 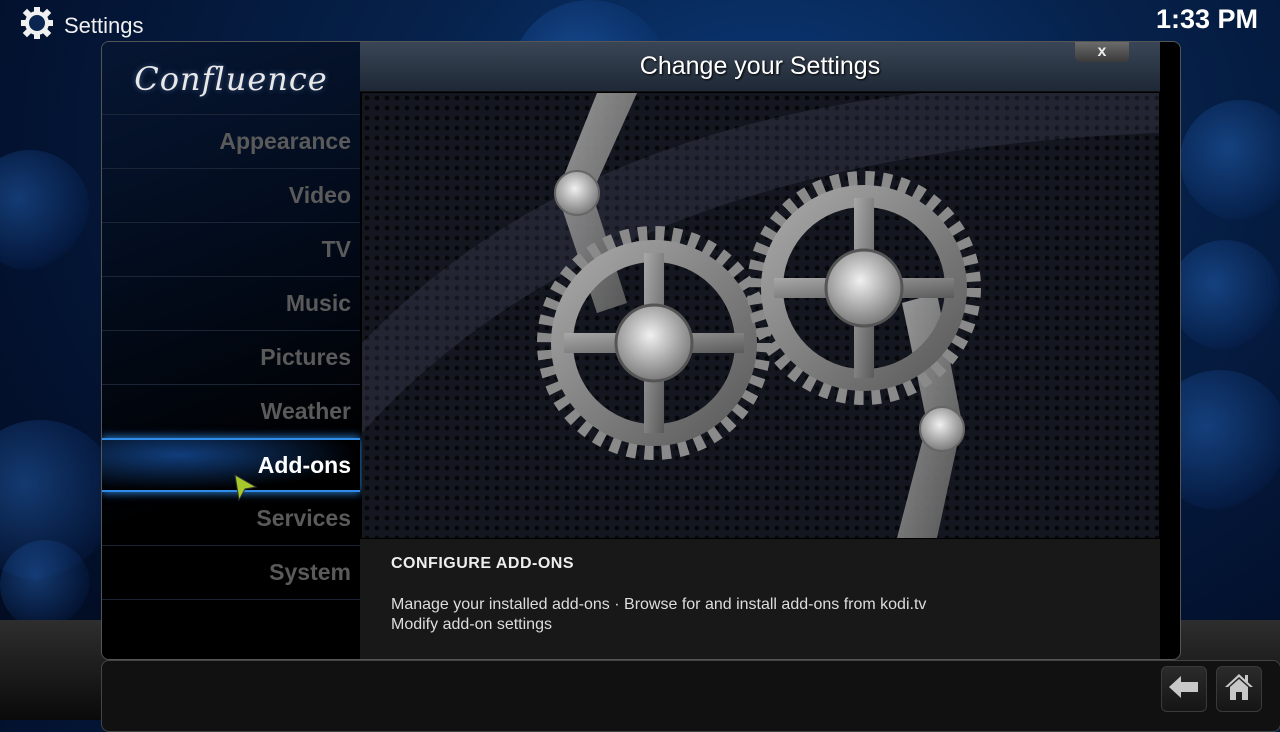 What do you see at coordinates (483, 563) in the screenshot?
I see `description-title: CONFIGURE ADD-ONS` at bounding box center [483, 563].